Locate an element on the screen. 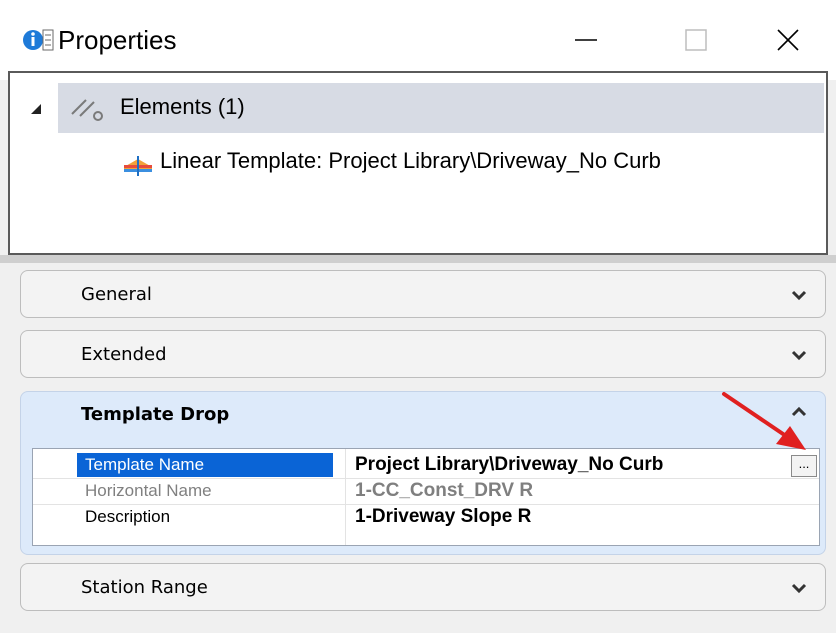 This screenshot has height=633, width=836. linear-template-icon is located at coordinates (138, 166).